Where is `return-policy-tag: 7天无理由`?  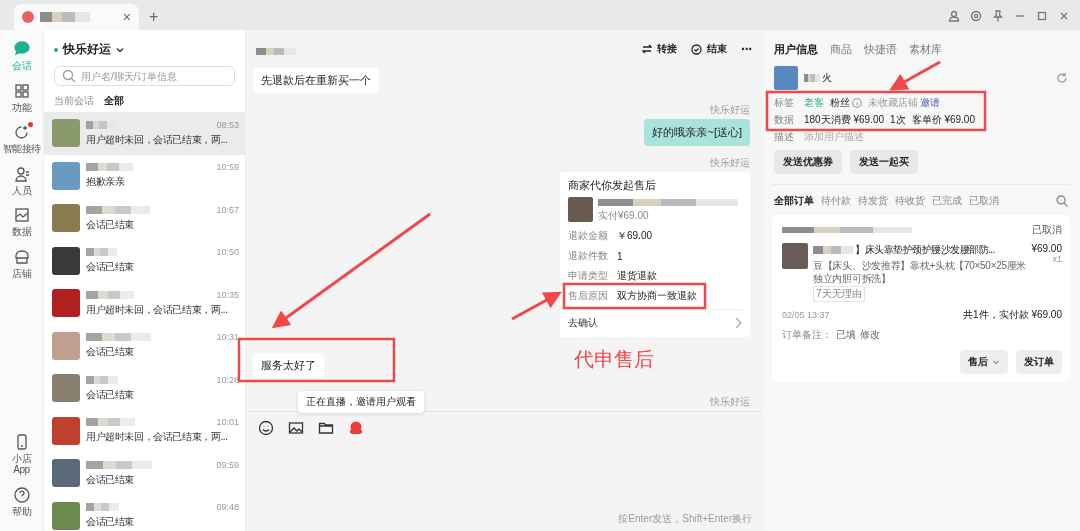 return-policy-tag: 7天无理由 is located at coordinates (839, 294).